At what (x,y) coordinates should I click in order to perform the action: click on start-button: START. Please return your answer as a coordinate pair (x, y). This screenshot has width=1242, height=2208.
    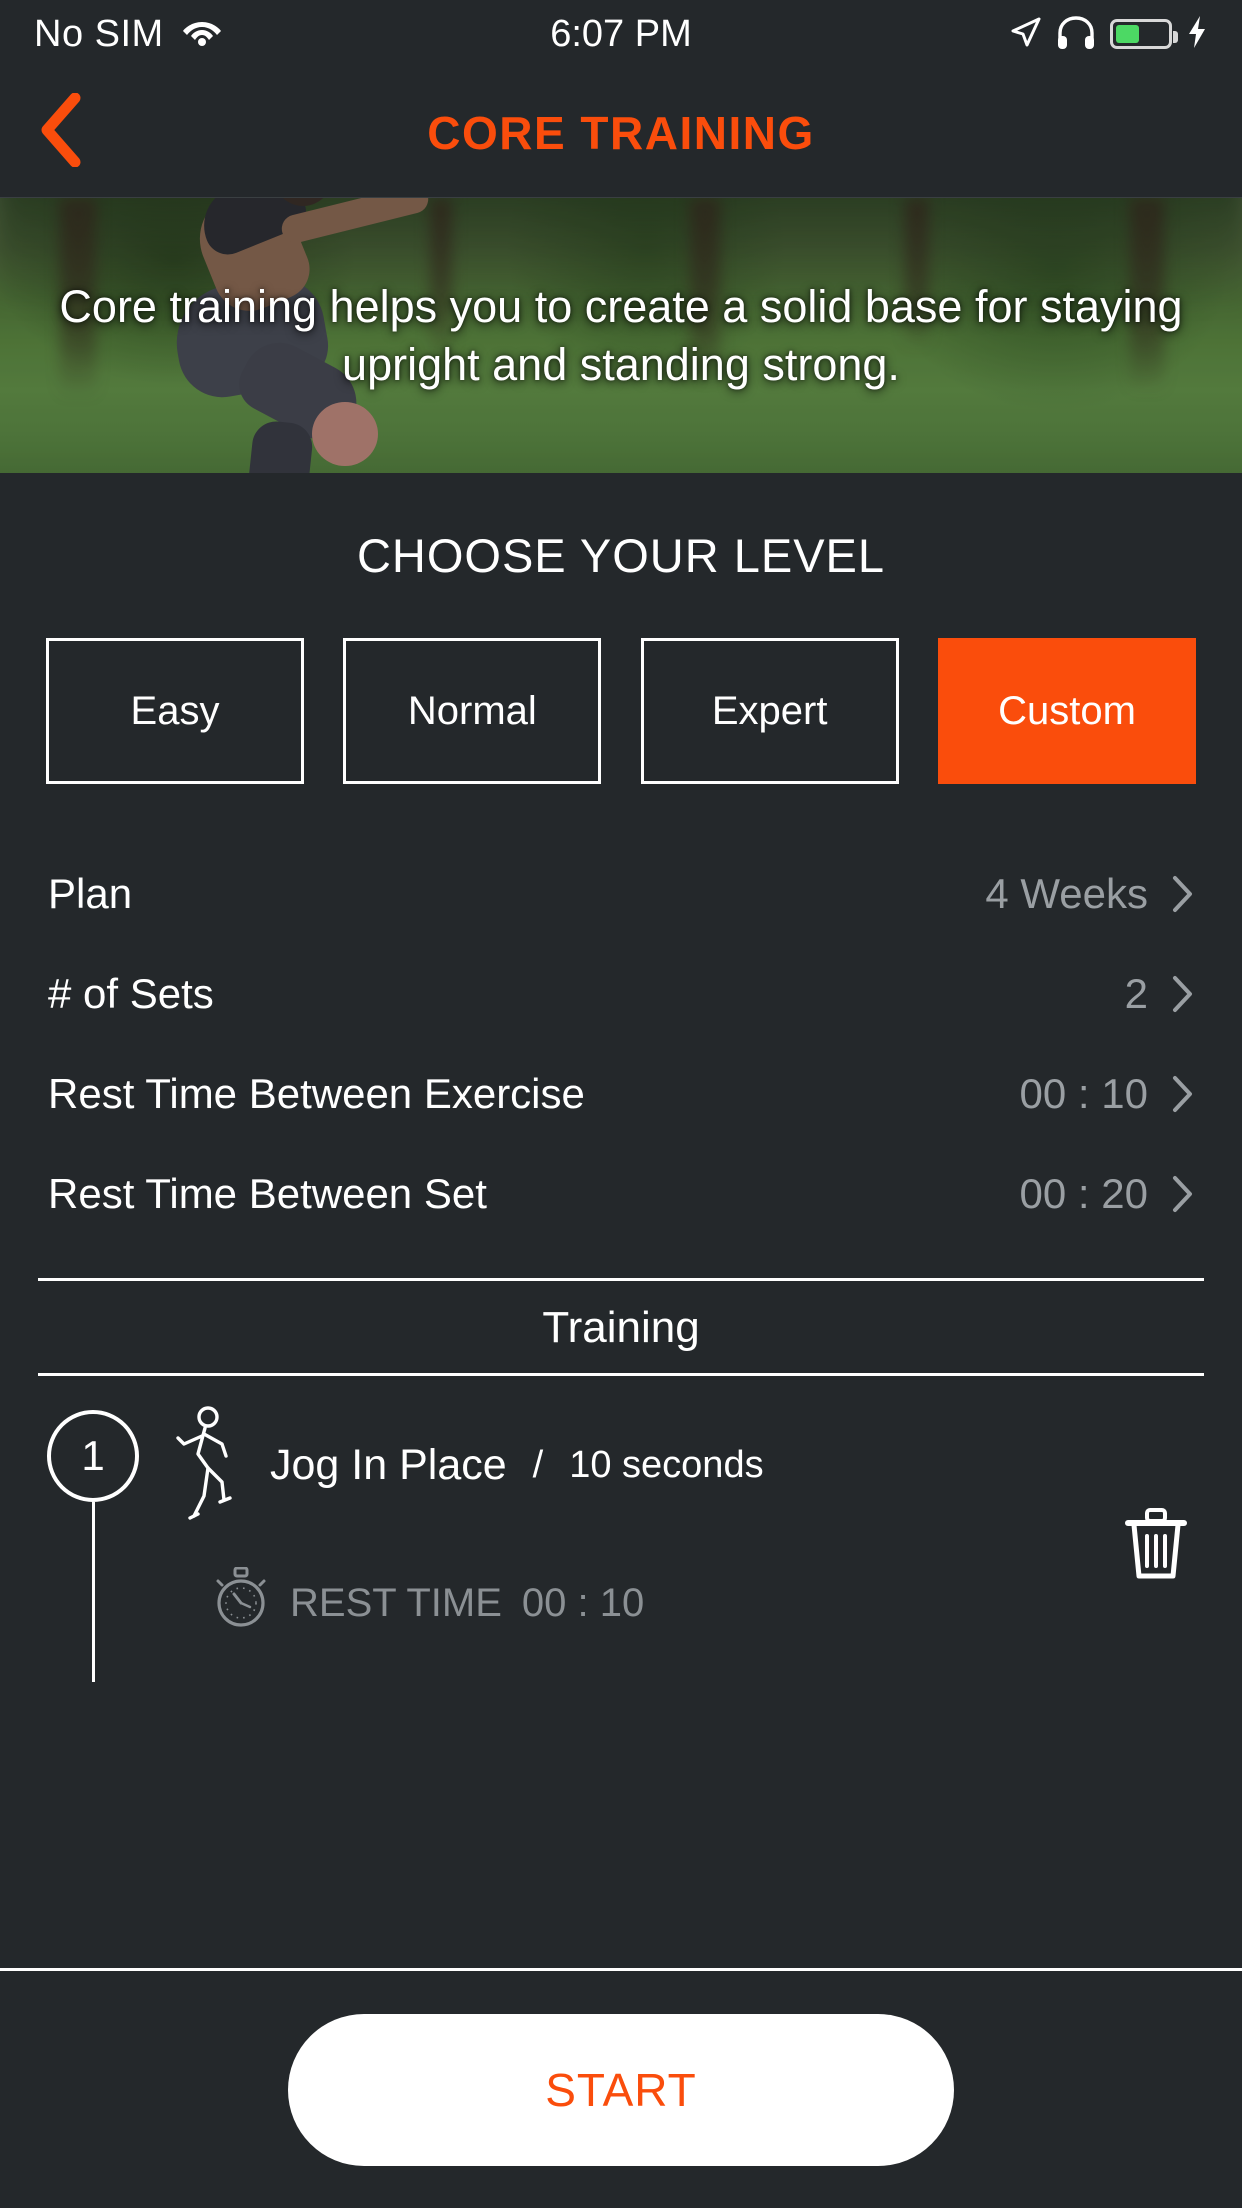
    Looking at the image, I should click on (621, 2089).